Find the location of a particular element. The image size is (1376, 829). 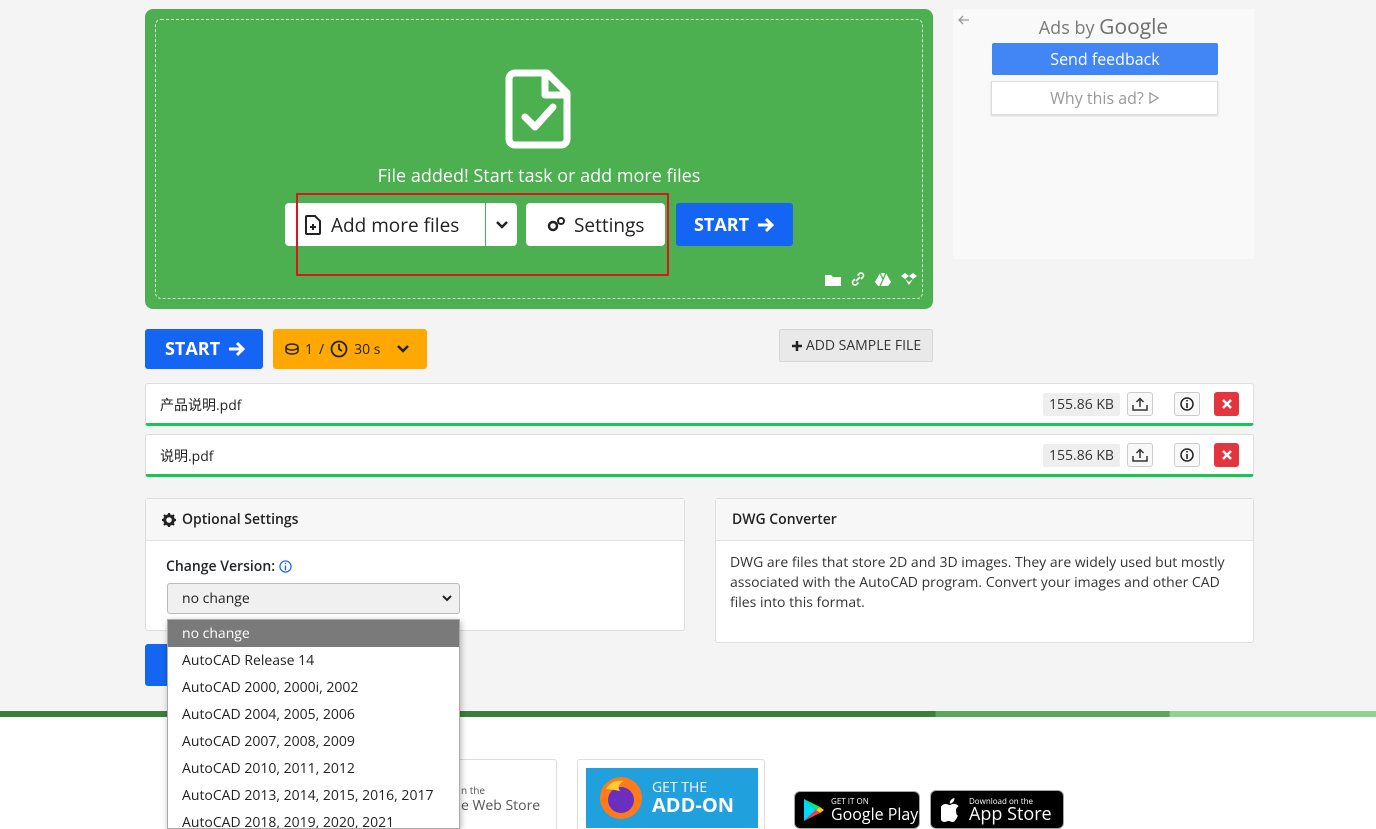

firefox-addon-box: GET THE ADD-ON is located at coordinates (671, 794).